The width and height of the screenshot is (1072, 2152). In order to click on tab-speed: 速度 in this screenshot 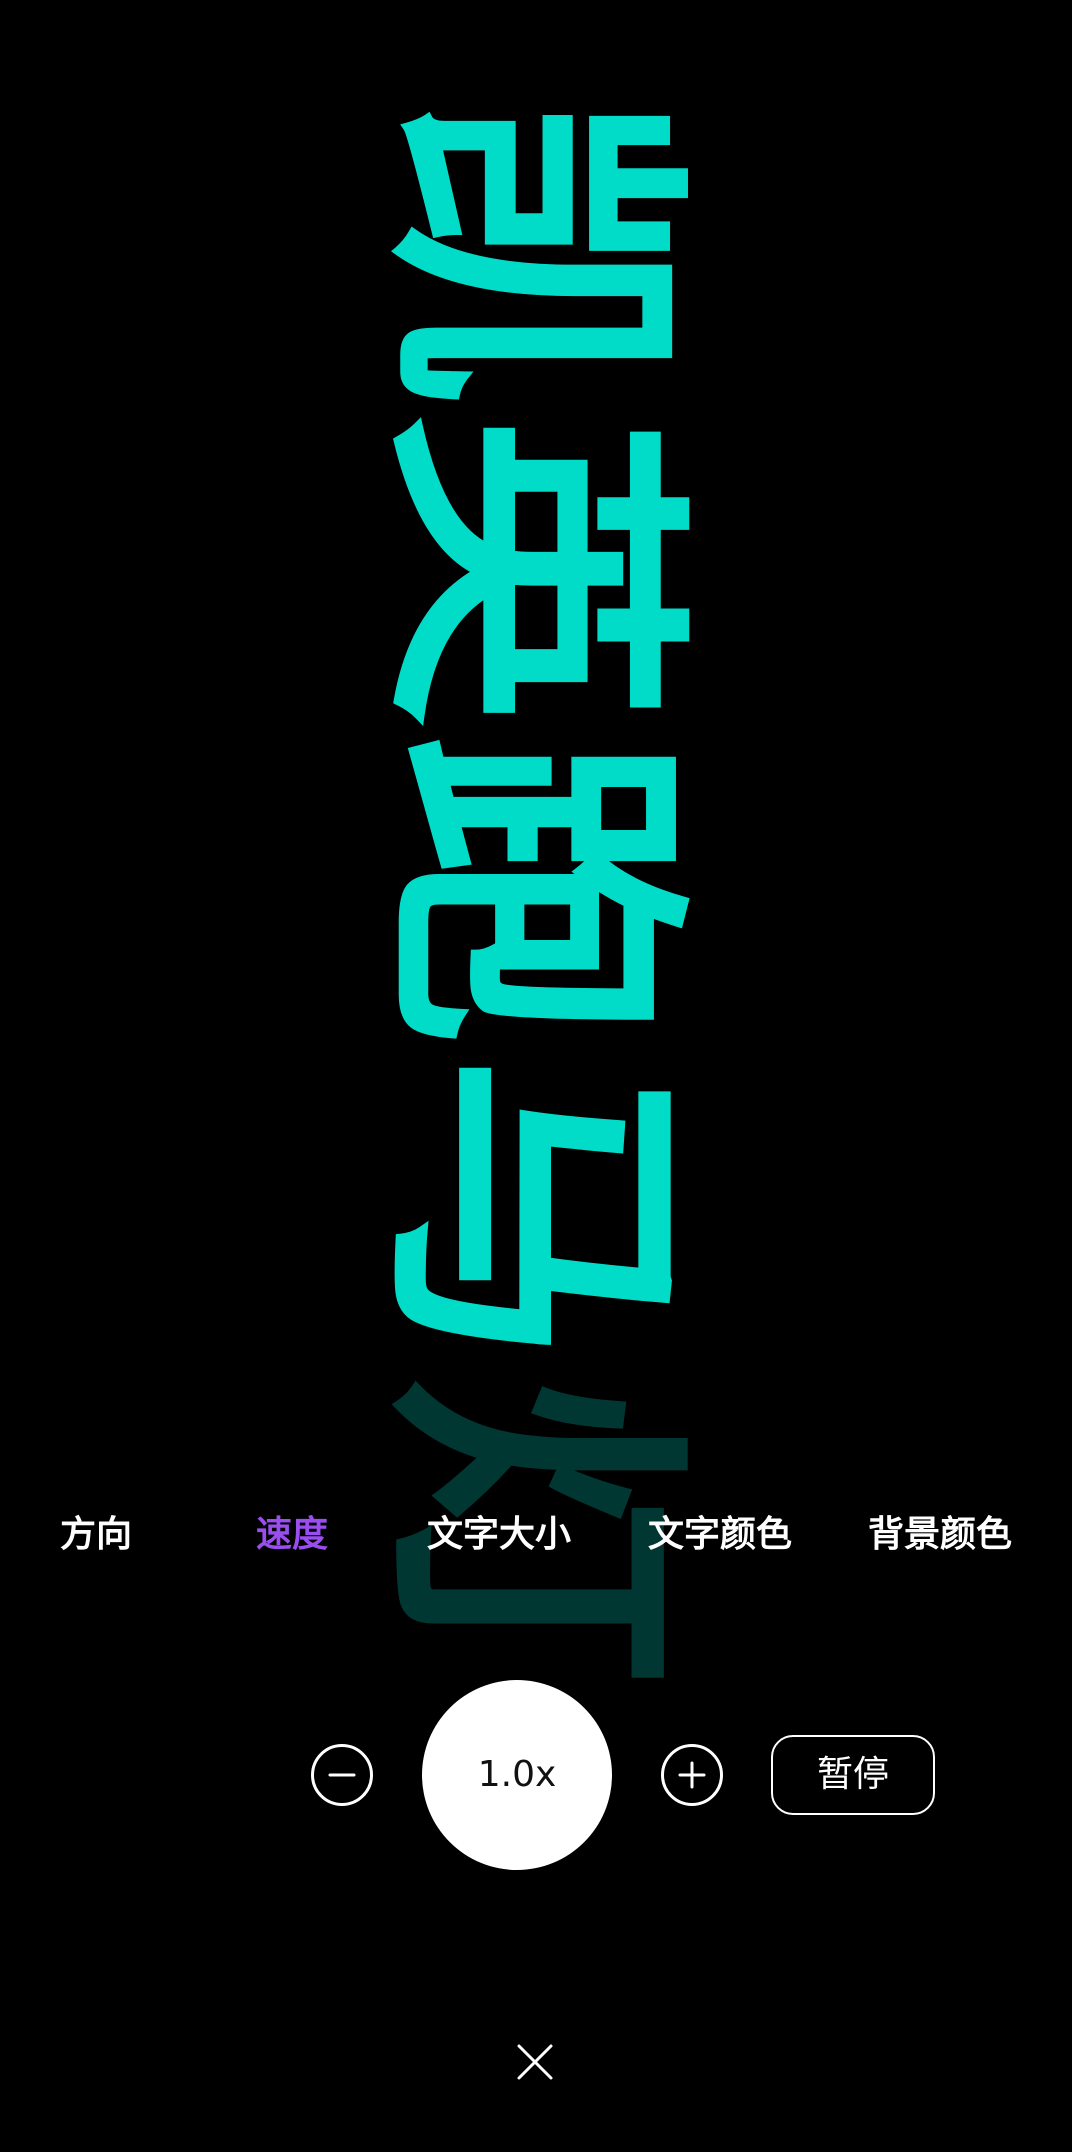, I will do `click(292, 1535)`.